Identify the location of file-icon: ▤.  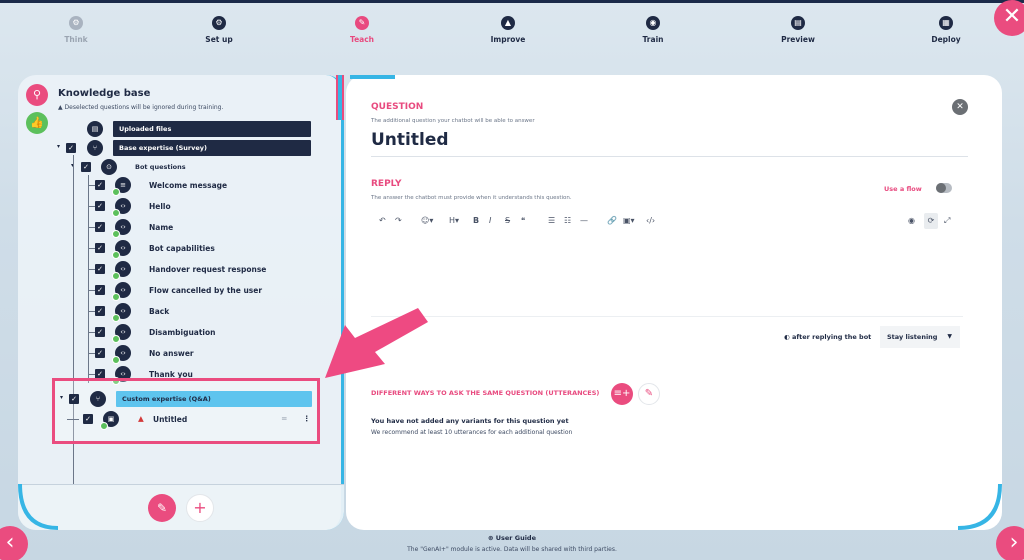
(95, 129).